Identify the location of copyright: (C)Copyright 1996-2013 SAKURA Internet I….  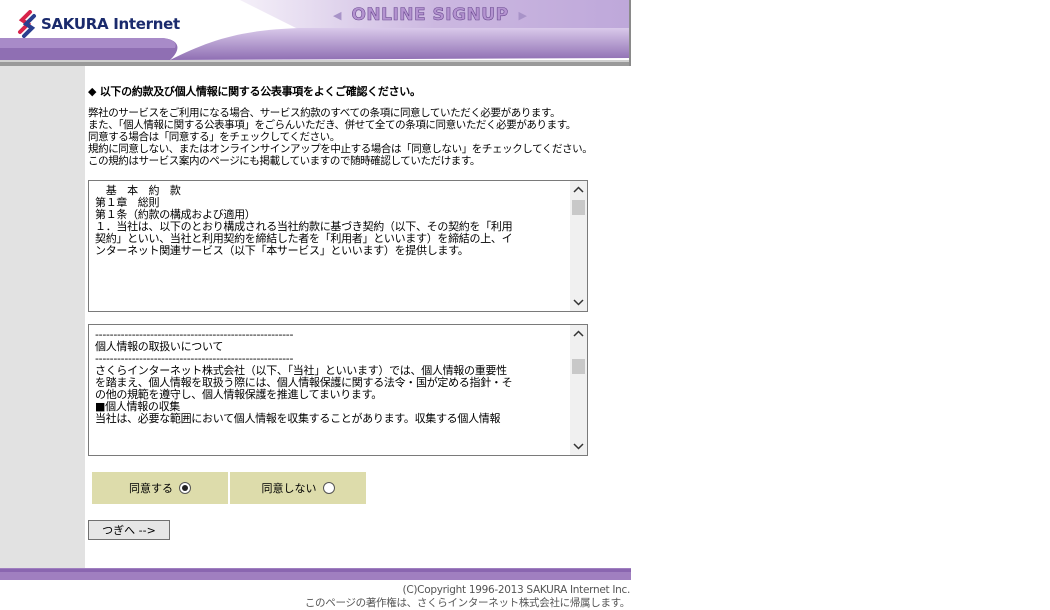
(467, 597).